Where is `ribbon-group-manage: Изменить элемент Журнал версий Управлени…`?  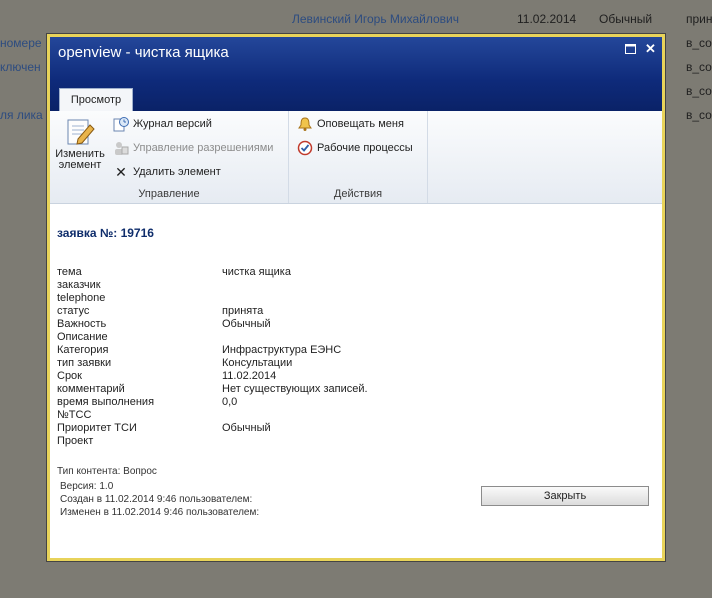
ribbon-group-manage: Изменить элемент Журнал версий Управлени… is located at coordinates (169, 157).